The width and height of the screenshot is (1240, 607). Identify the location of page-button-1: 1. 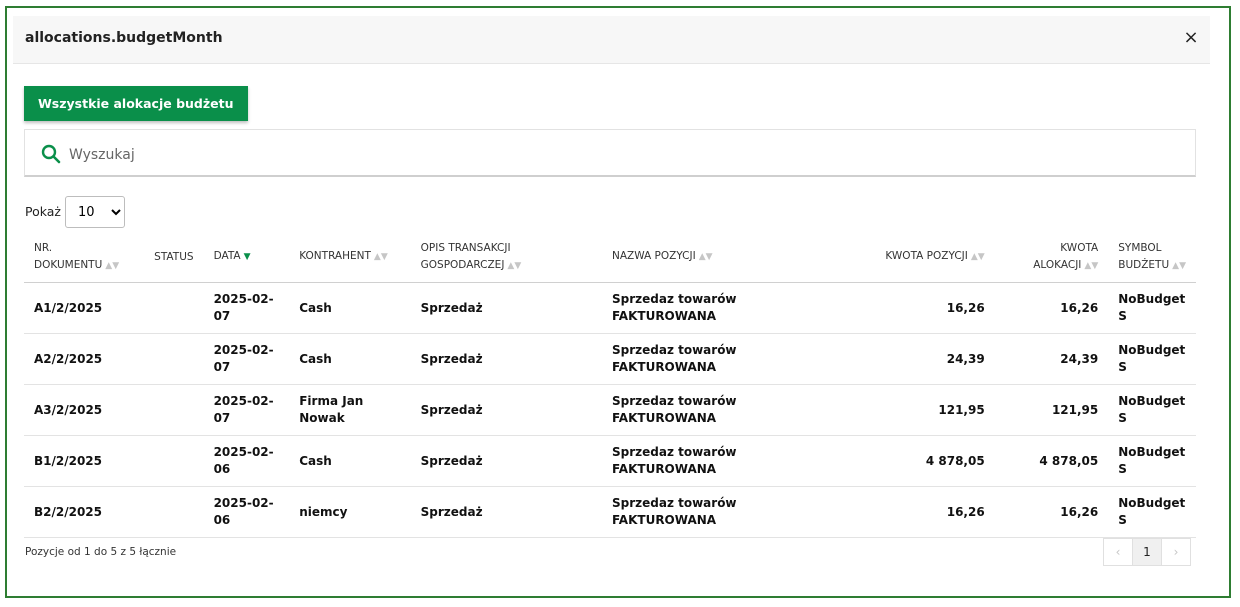
(1147, 552).